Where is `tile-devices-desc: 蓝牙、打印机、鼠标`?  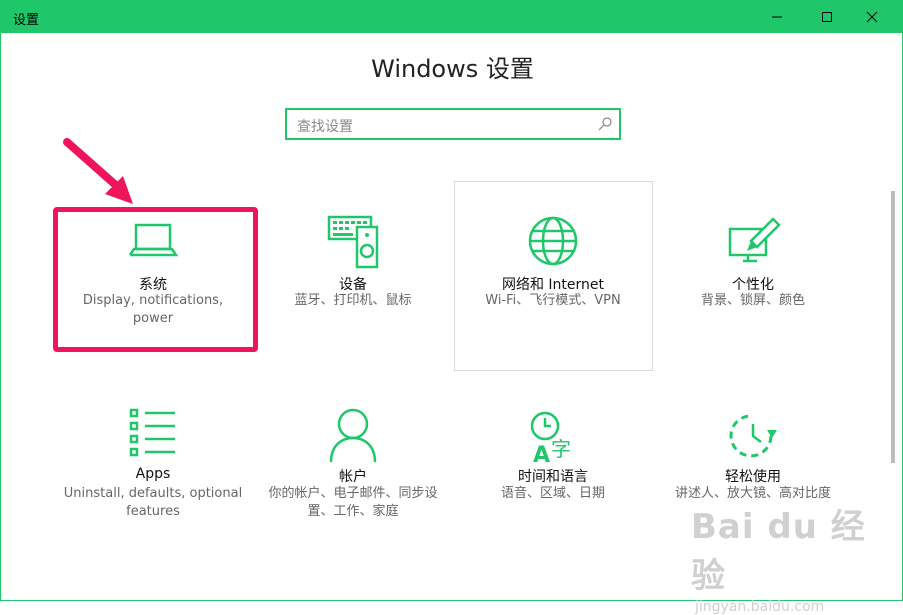
tile-devices-desc: 蓝牙、打印机、鼠标 is located at coordinates (353, 300).